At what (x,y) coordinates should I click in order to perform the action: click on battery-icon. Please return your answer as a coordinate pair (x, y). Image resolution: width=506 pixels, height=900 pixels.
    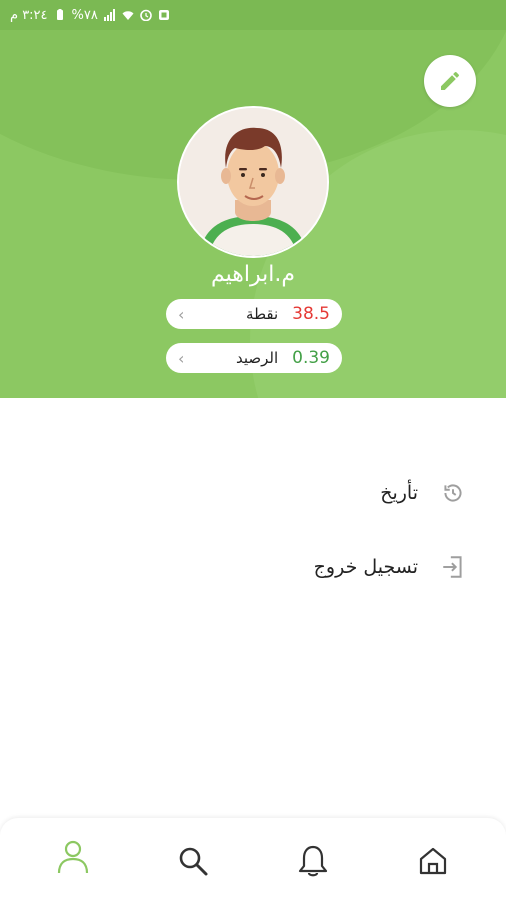
    Looking at the image, I should click on (59, 14).